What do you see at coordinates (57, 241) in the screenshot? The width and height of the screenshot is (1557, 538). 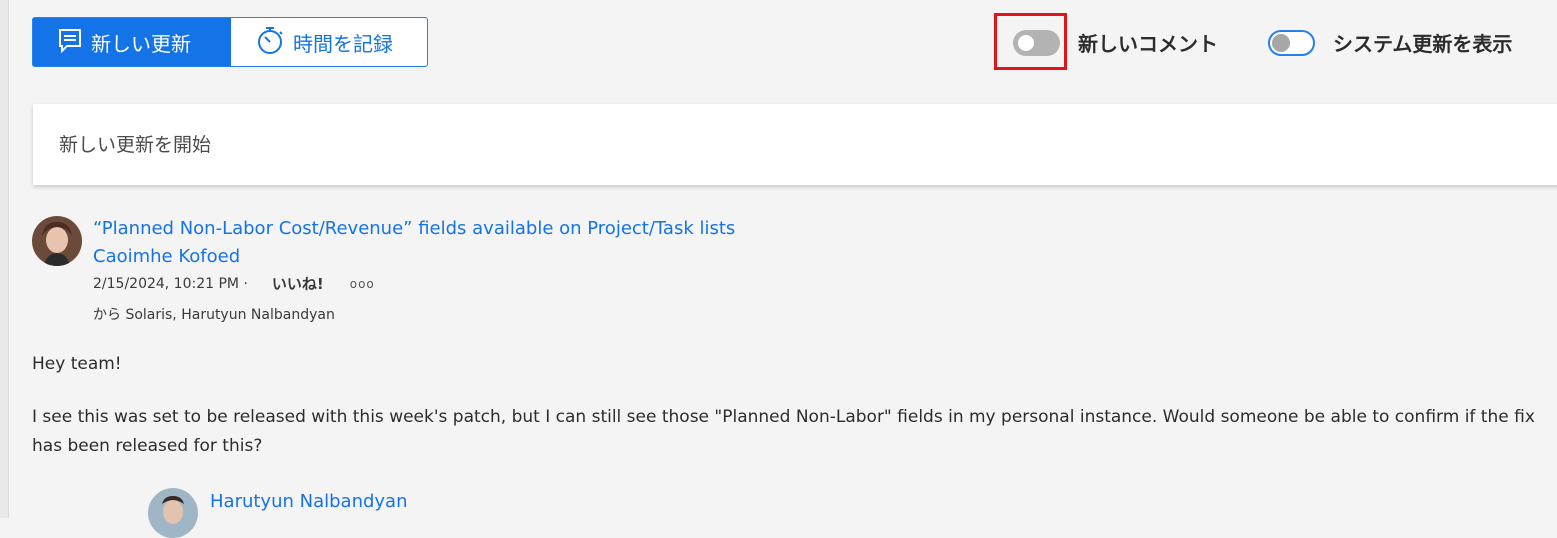 I see `author-avatar` at bounding box center [57, 241].